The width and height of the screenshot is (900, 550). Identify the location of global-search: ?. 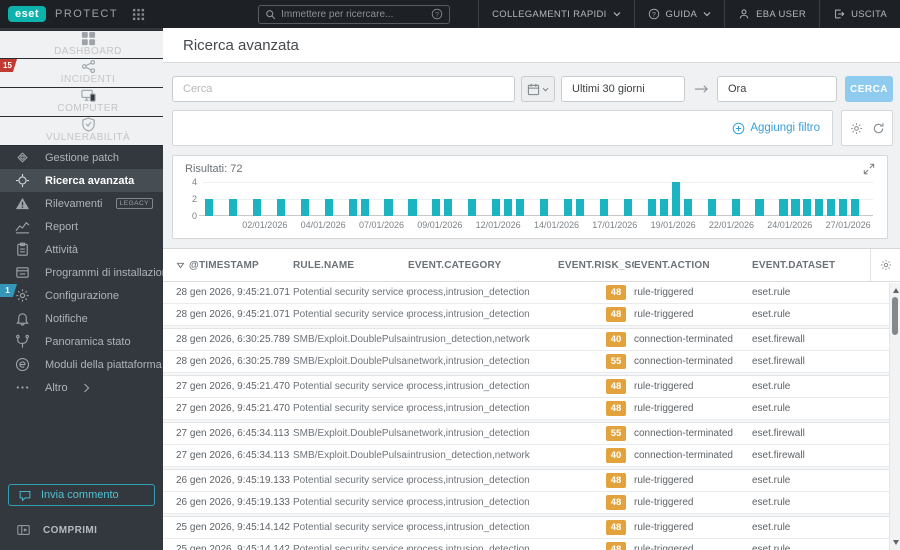
(354, 14).